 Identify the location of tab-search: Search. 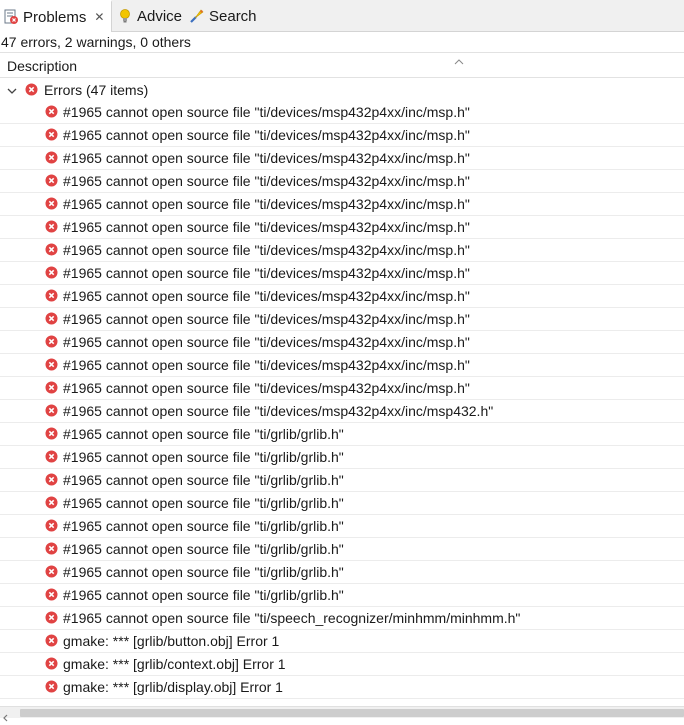
(223, 16).